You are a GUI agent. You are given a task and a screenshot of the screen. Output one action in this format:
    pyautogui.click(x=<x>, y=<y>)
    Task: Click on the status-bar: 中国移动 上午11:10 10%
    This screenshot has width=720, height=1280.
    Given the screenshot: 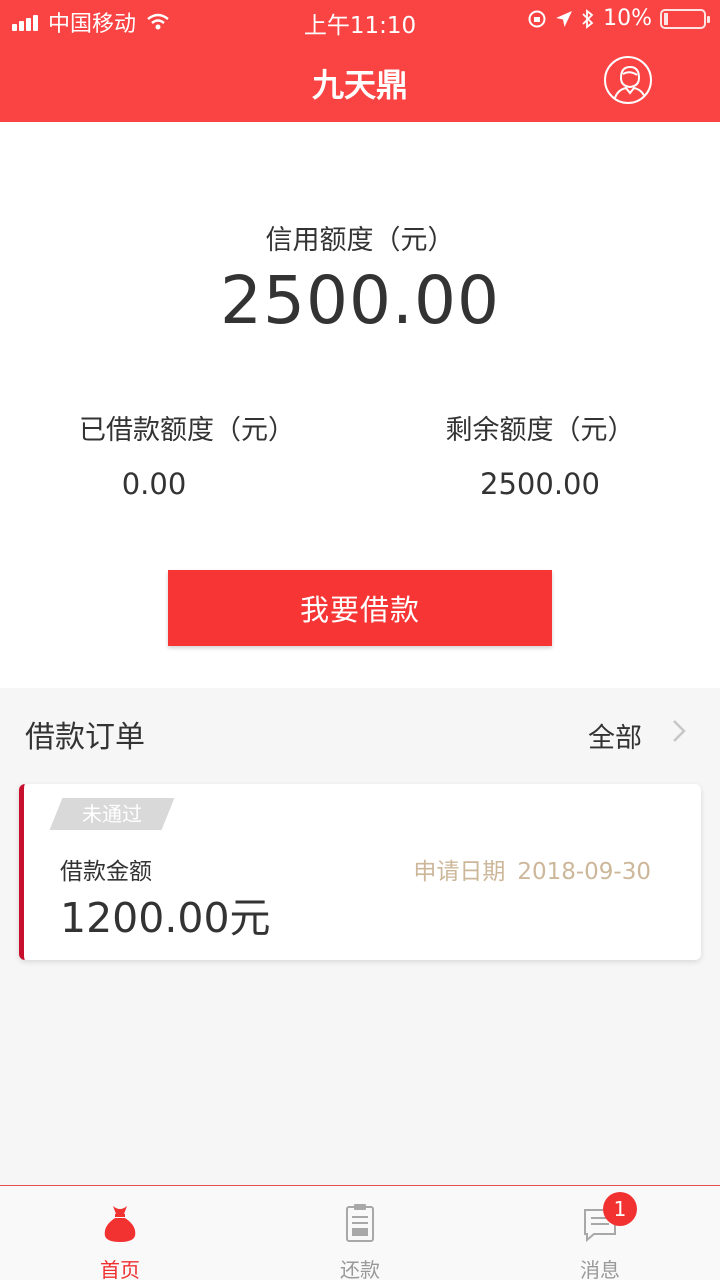 What is the action you would take?
    pyautogui.click(x=360, y=20)
    